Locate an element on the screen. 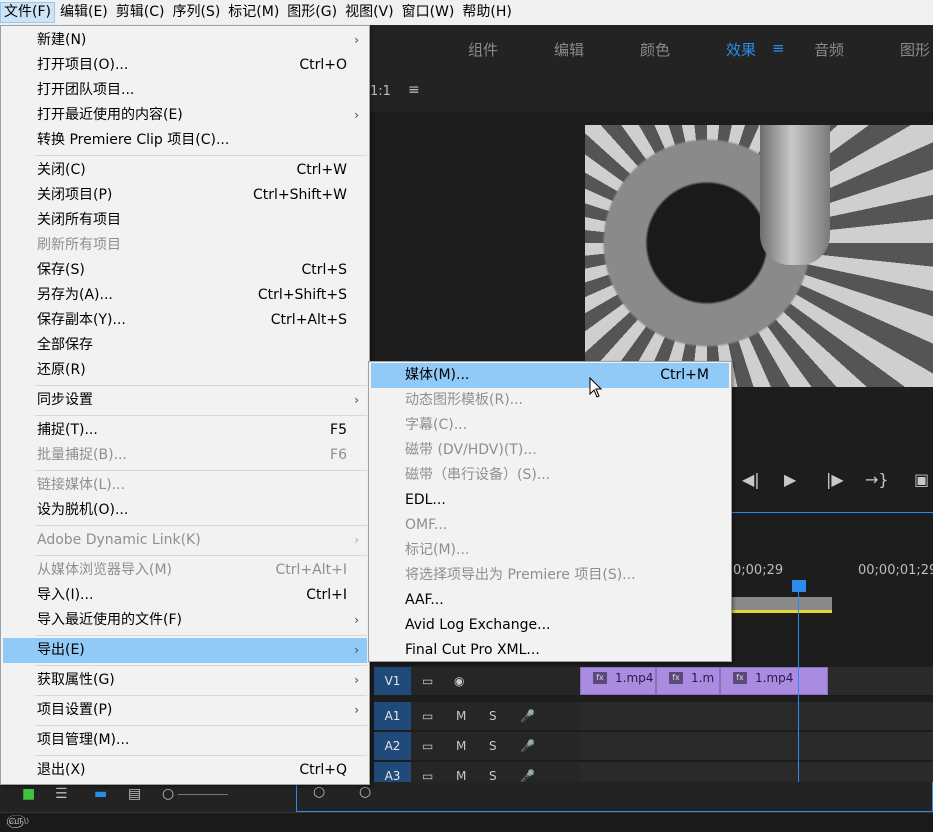  file-menu-item-25: 项目设置(P) › is located at coordinates (185, 710).